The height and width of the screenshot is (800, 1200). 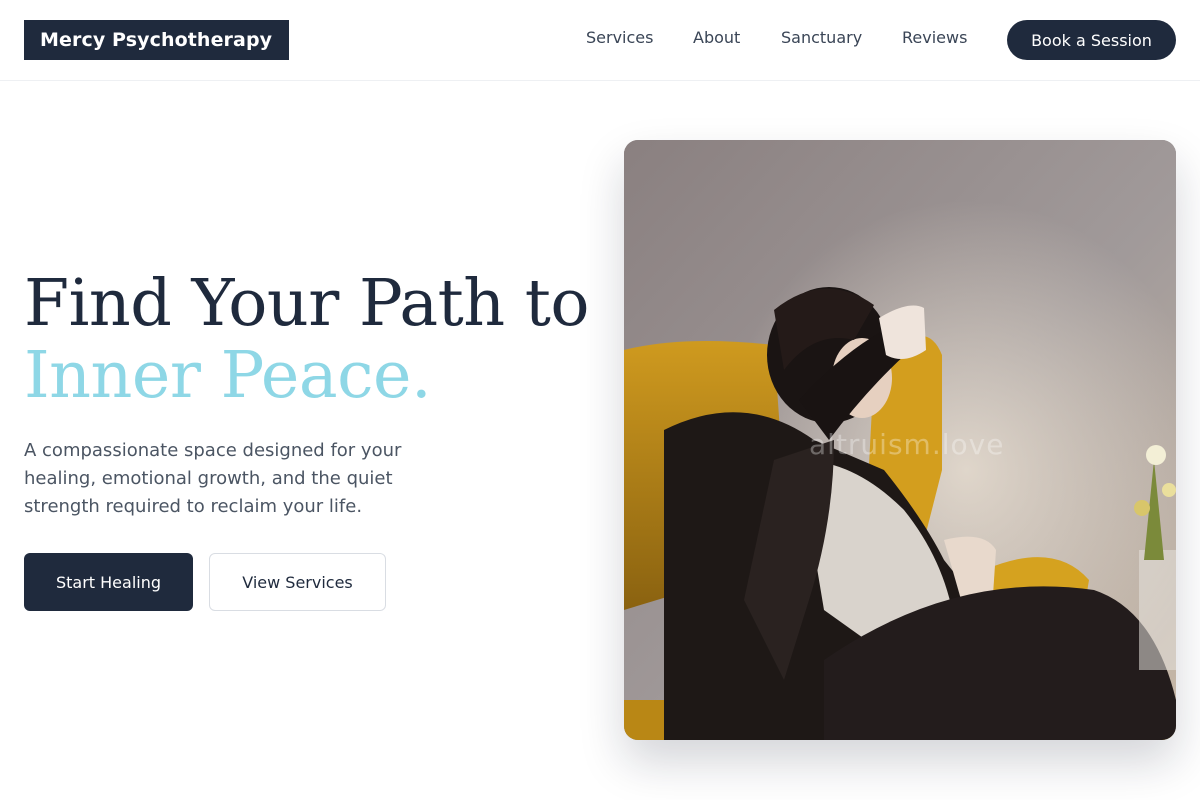 What do you see at coordinates (306, 303) in the screenshot?
I see `hero-title-line-1: Find Your Path to` at bounding box center [306, 303].